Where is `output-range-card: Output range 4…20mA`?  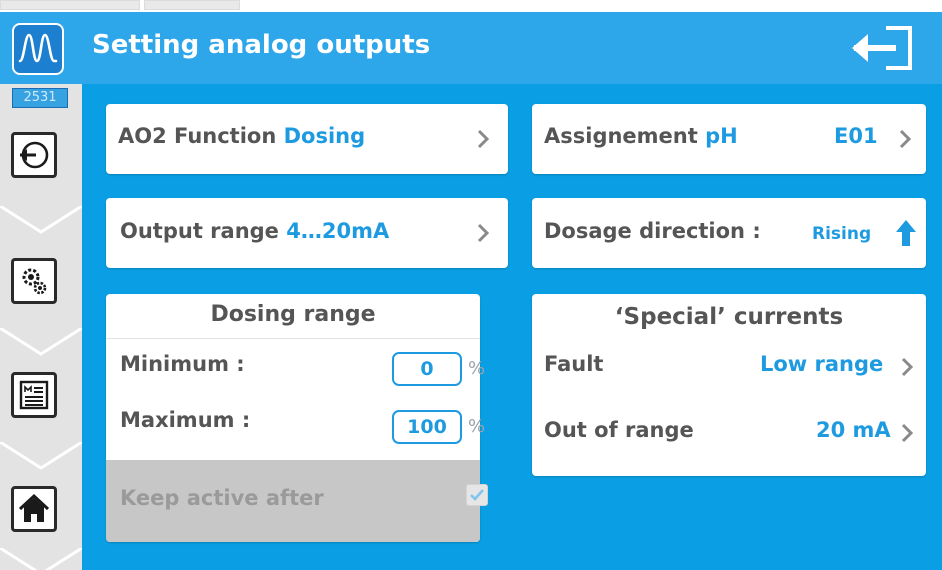
output-range-card: Output range 4…20mA is located at coordinates (307, 233).